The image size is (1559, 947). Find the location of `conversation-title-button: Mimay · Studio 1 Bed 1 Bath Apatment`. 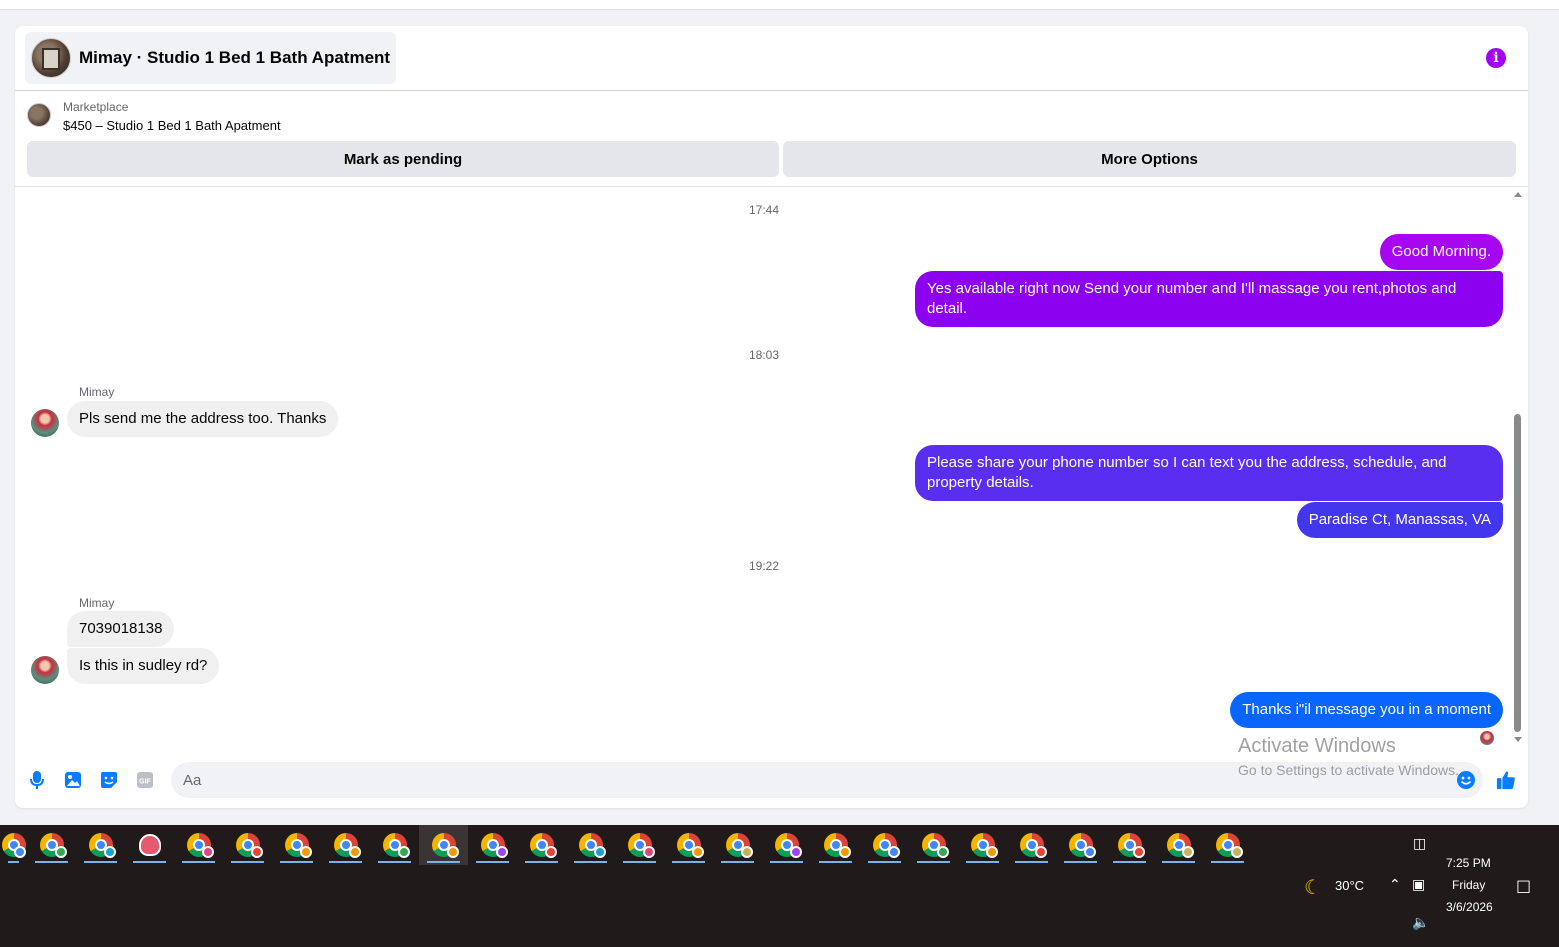

conversation-title-button: Mimay · Studio 1 Bed 1 Bath Apatment is located at coordinates (211, 58).